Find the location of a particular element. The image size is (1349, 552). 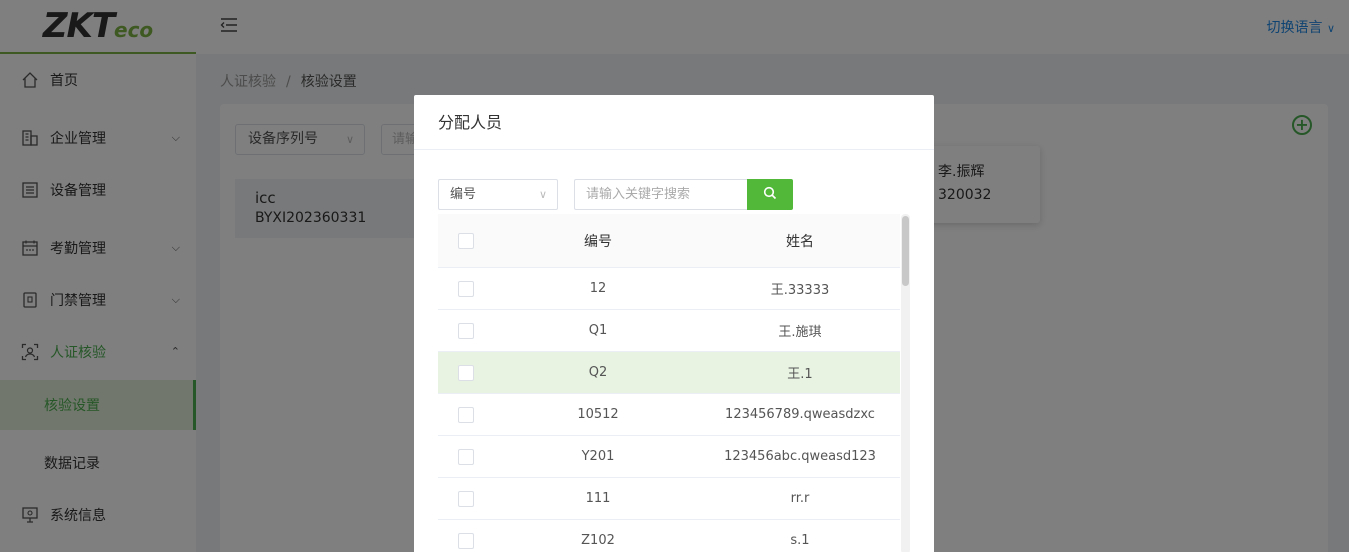

table-row: Q1 王.施琪 is located at coordinates (669, 331).